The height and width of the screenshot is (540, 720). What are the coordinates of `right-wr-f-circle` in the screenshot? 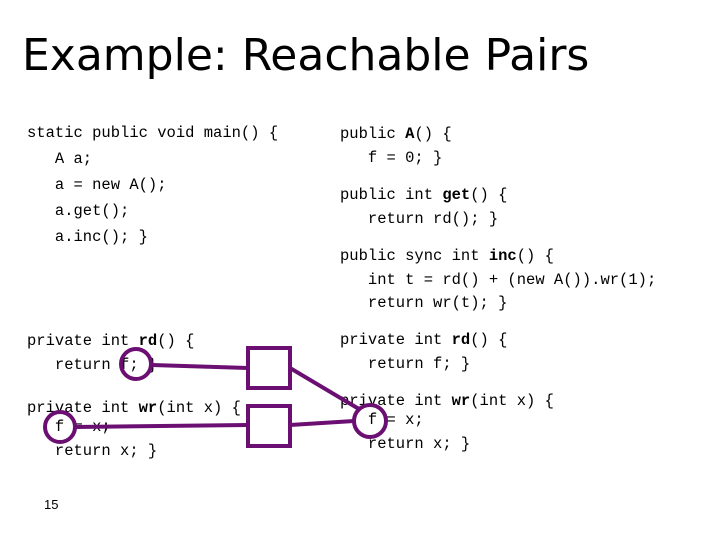 It's located at (370, 421).